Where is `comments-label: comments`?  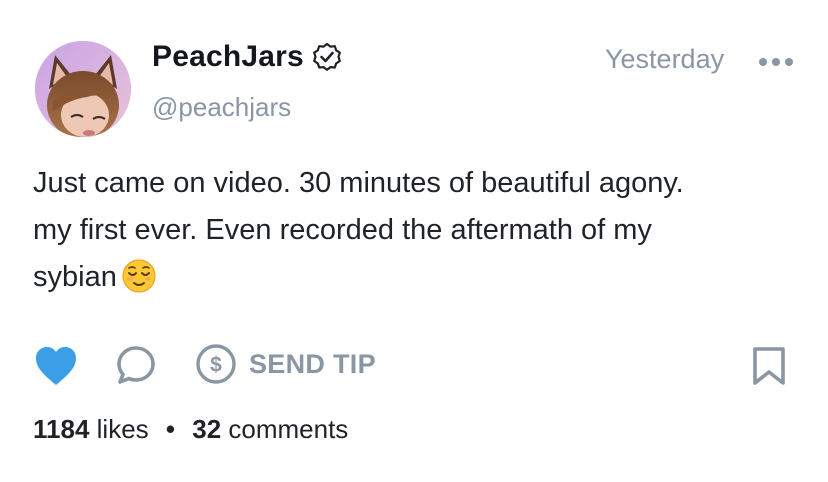 comments-label: comments is located at coordinates (288, 429).